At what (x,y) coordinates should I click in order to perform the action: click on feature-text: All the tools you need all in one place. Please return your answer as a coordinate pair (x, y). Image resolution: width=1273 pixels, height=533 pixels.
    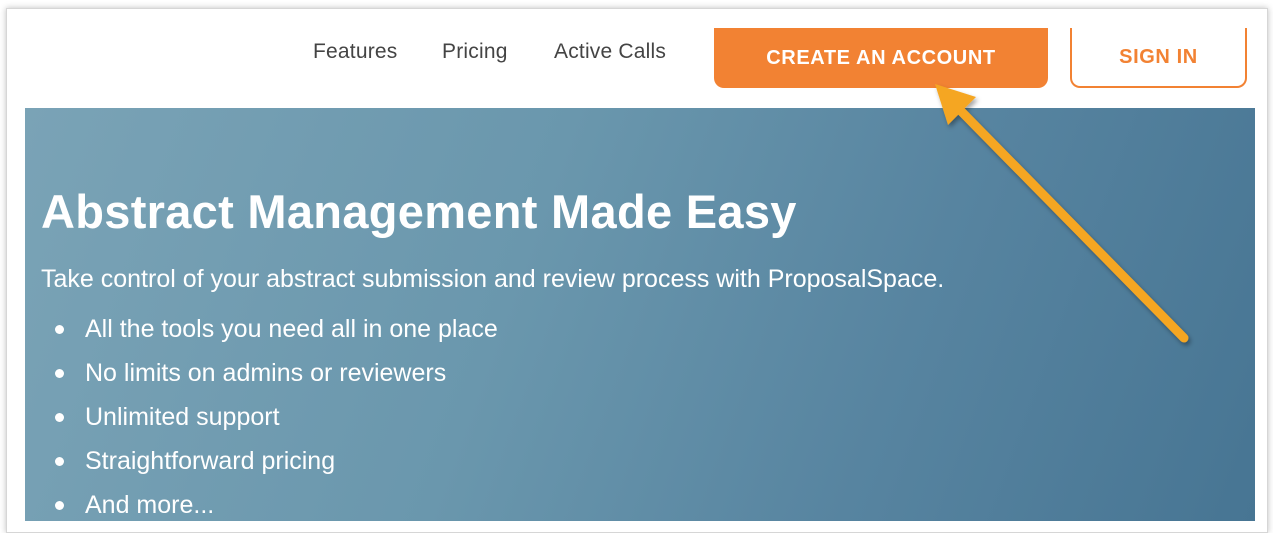
    Looking at the image, I should click on (291, 329).